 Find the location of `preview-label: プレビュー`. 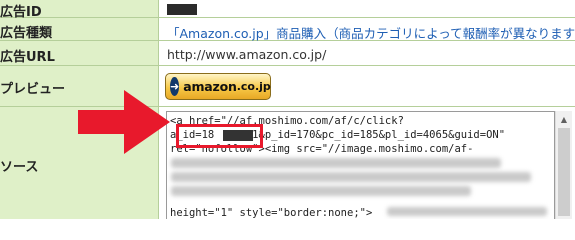

preview-label: プレビュー is located at coordinates (33, 89).